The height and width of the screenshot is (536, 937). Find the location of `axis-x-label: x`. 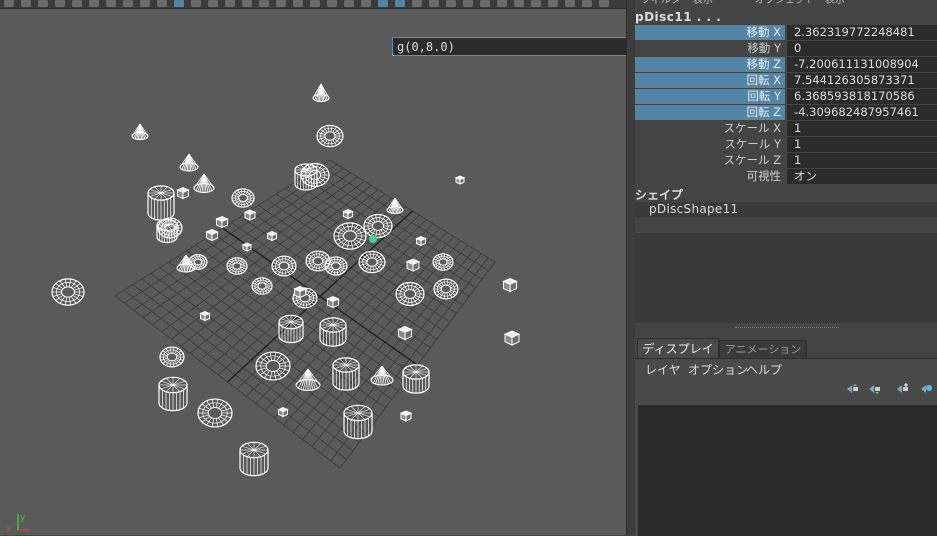

axis-x-label: x is located at coordinates (9, 529).